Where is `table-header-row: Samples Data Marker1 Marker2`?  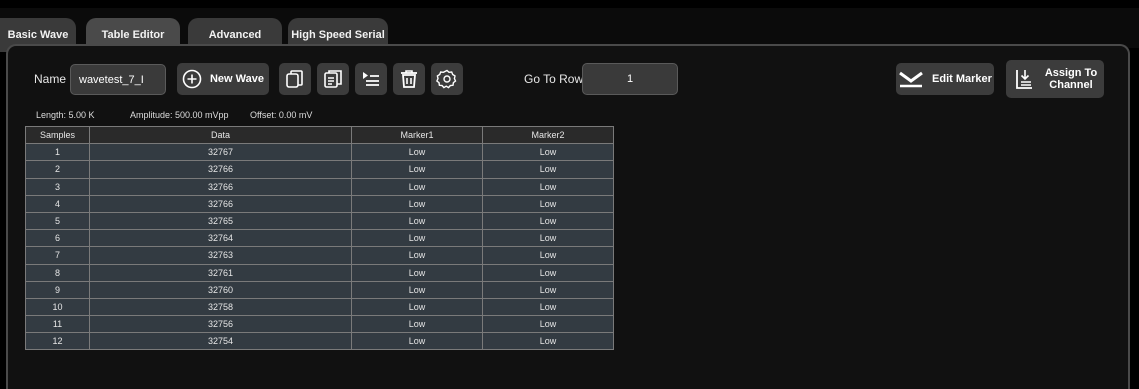
table-header-row: Samples Data Marker1 Marker2 is located at coordinates (319, 135).